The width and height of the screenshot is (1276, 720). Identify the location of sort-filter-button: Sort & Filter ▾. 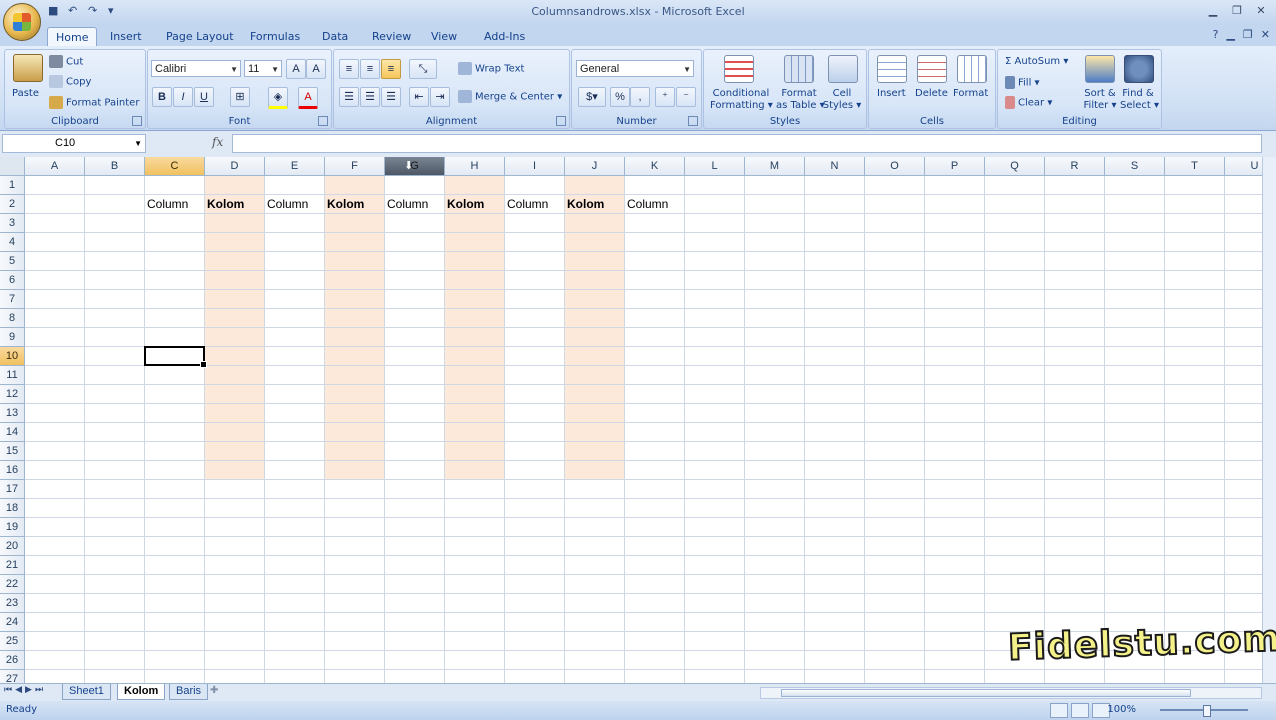
(1100, 100).